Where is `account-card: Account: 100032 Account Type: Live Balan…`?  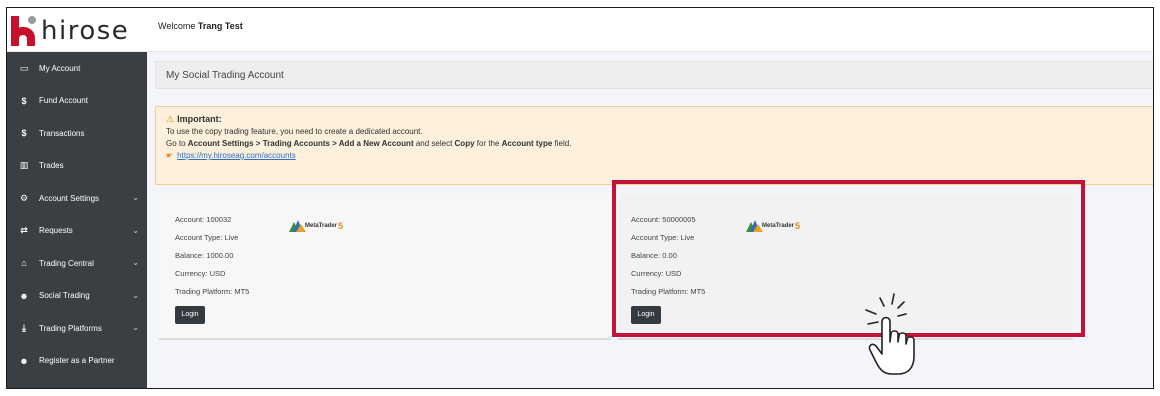 account-card: Account: 100032 Account Type: Live Balan… is located at coordinates (385, 267).